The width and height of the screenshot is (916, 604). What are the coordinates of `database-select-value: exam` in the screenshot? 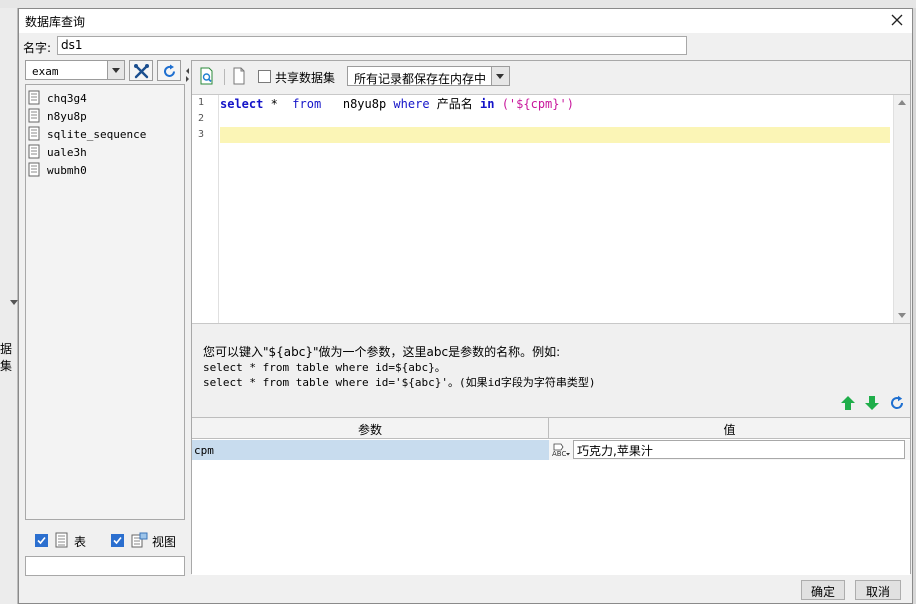 It's located at (45, 71).